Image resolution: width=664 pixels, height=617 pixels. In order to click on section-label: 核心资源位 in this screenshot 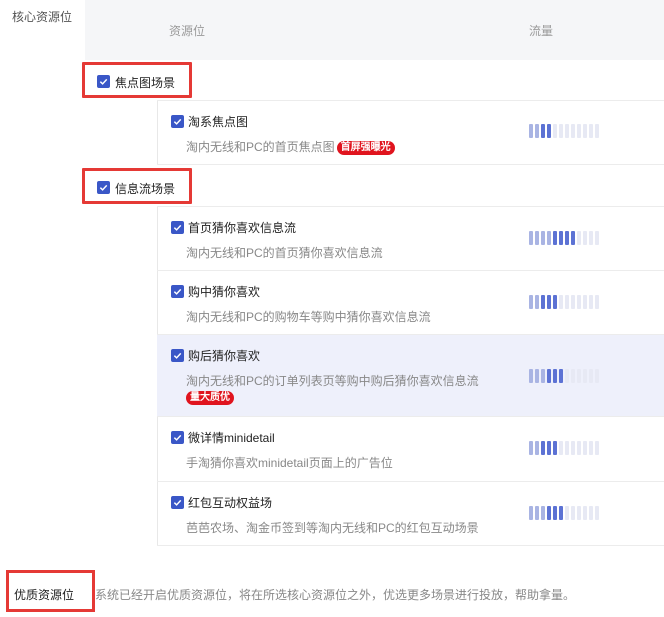, I will do `click(42, 17)`.